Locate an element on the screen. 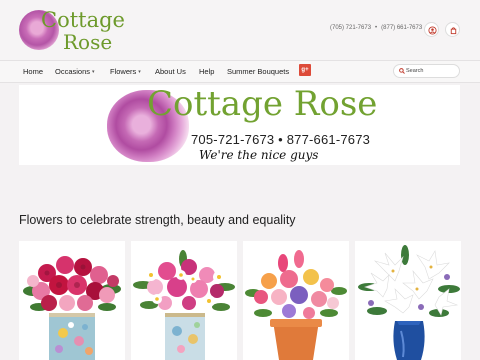 The width and height of the screenshot is (480, 360). user-icon is located at coordinates (432, 30).